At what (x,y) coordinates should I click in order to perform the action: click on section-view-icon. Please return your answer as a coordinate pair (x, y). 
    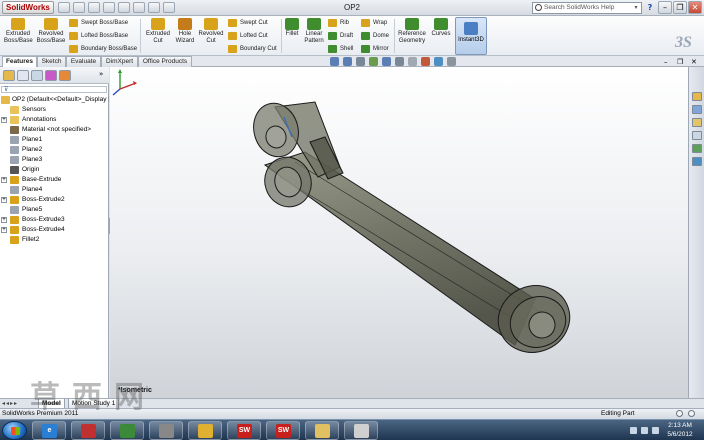
    Looking at the image, I should click on (373, 61).